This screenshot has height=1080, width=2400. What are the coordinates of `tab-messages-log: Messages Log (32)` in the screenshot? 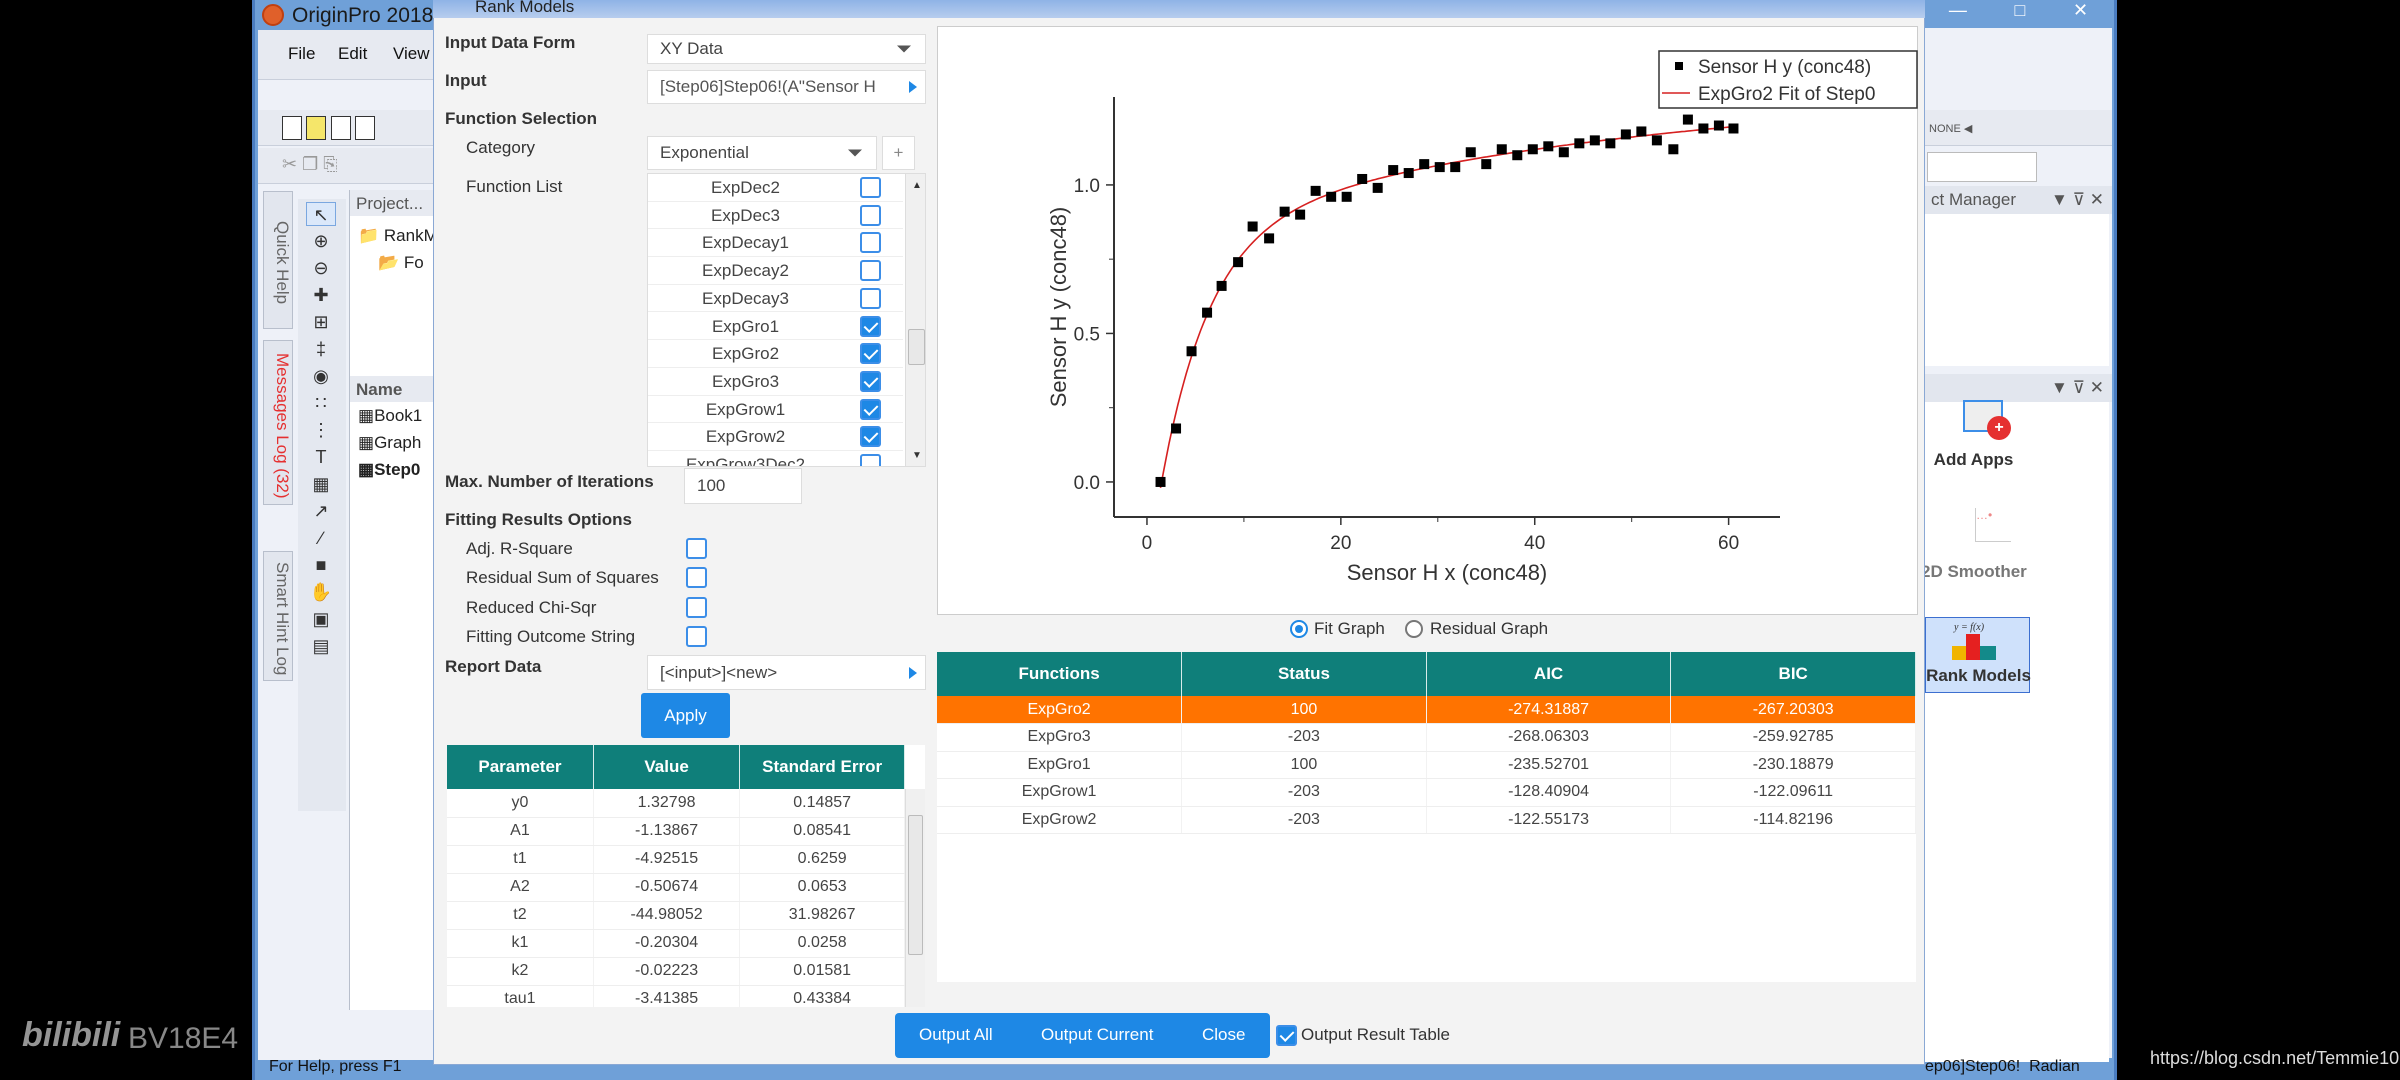 It's located at (278, 422).